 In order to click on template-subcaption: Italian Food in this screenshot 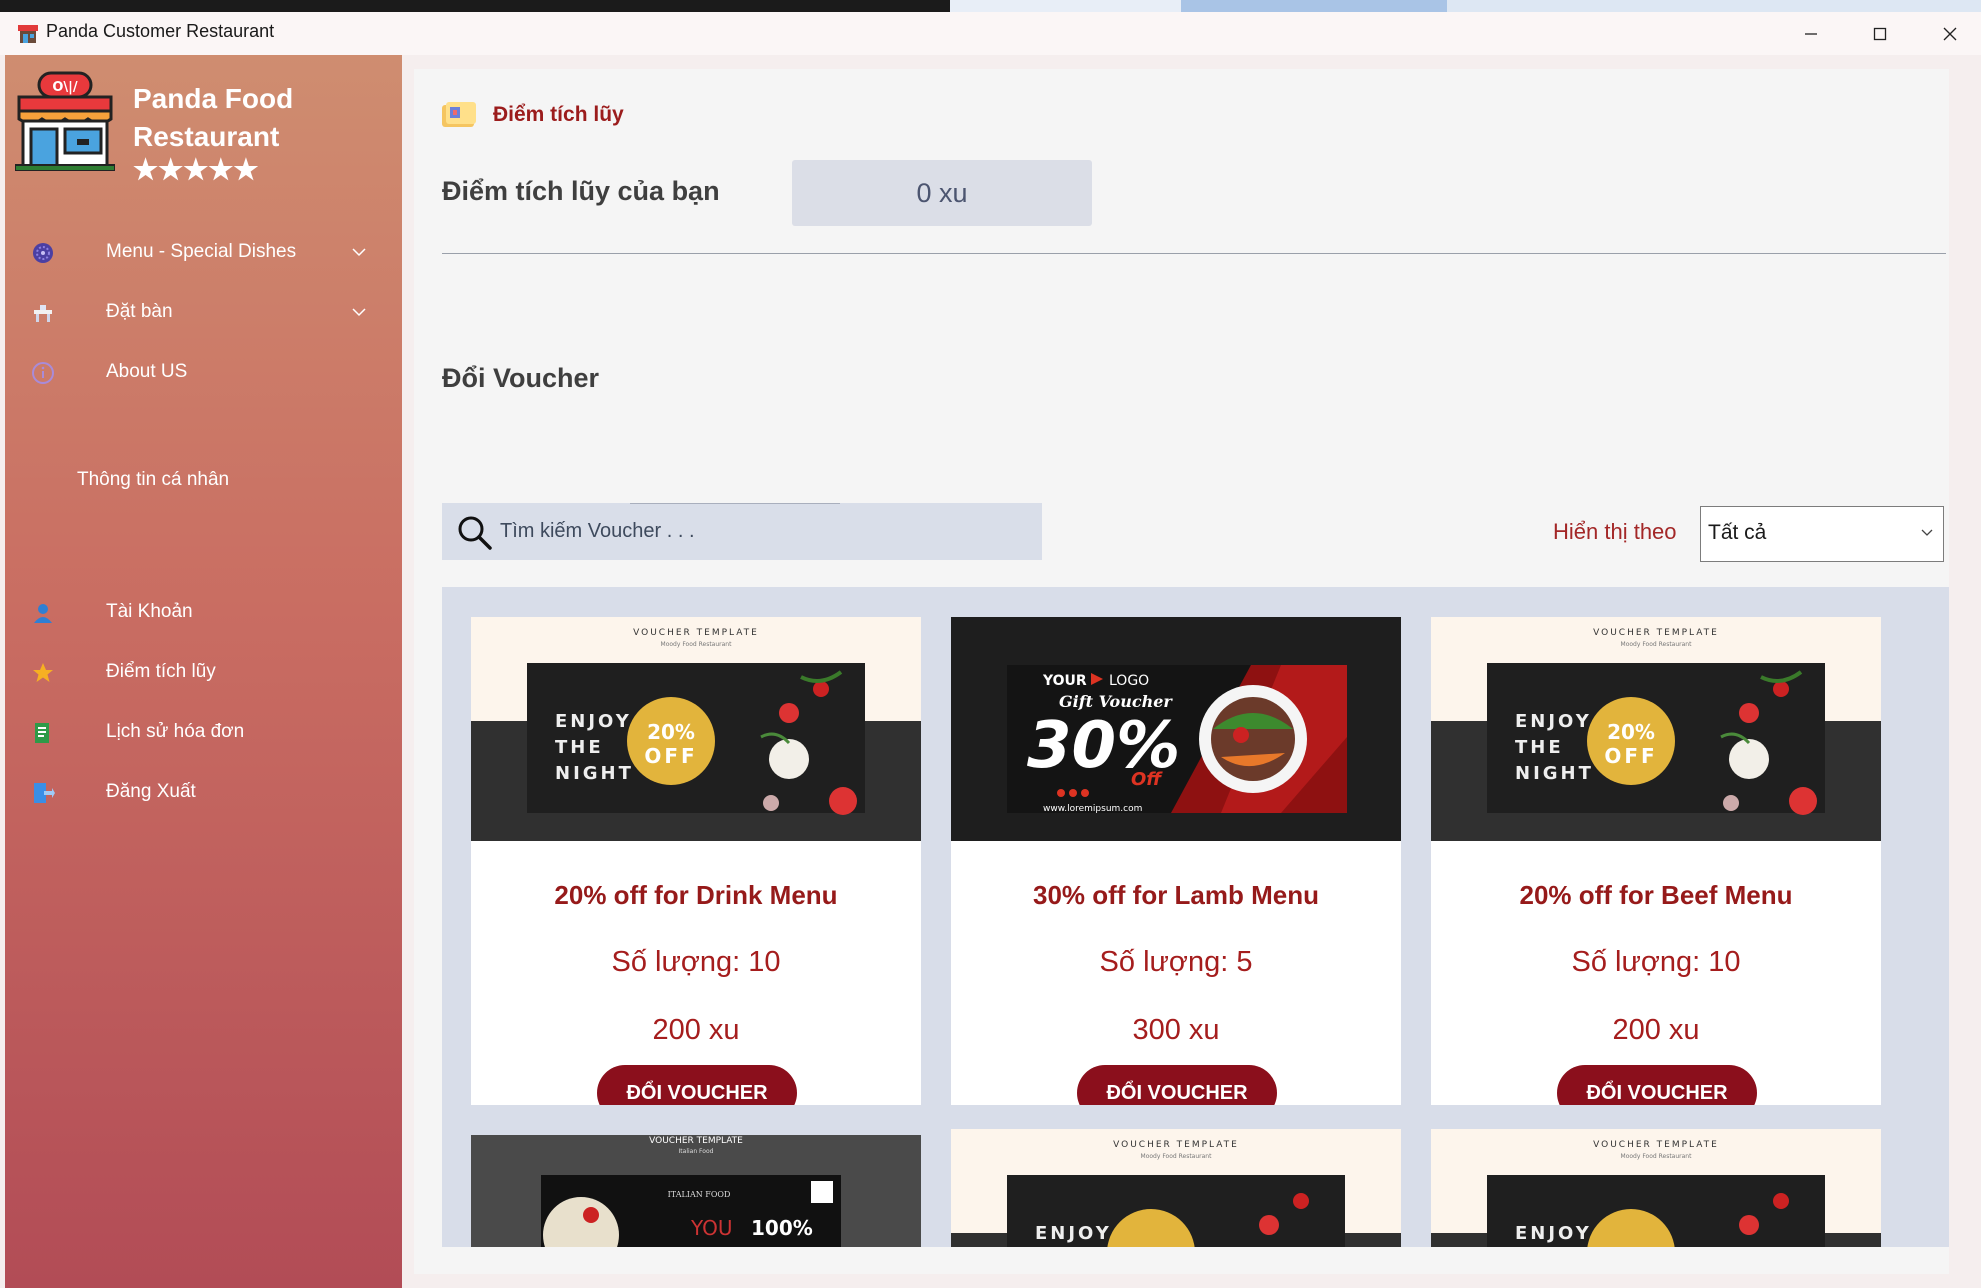, I will do `click(696, 1151)`.